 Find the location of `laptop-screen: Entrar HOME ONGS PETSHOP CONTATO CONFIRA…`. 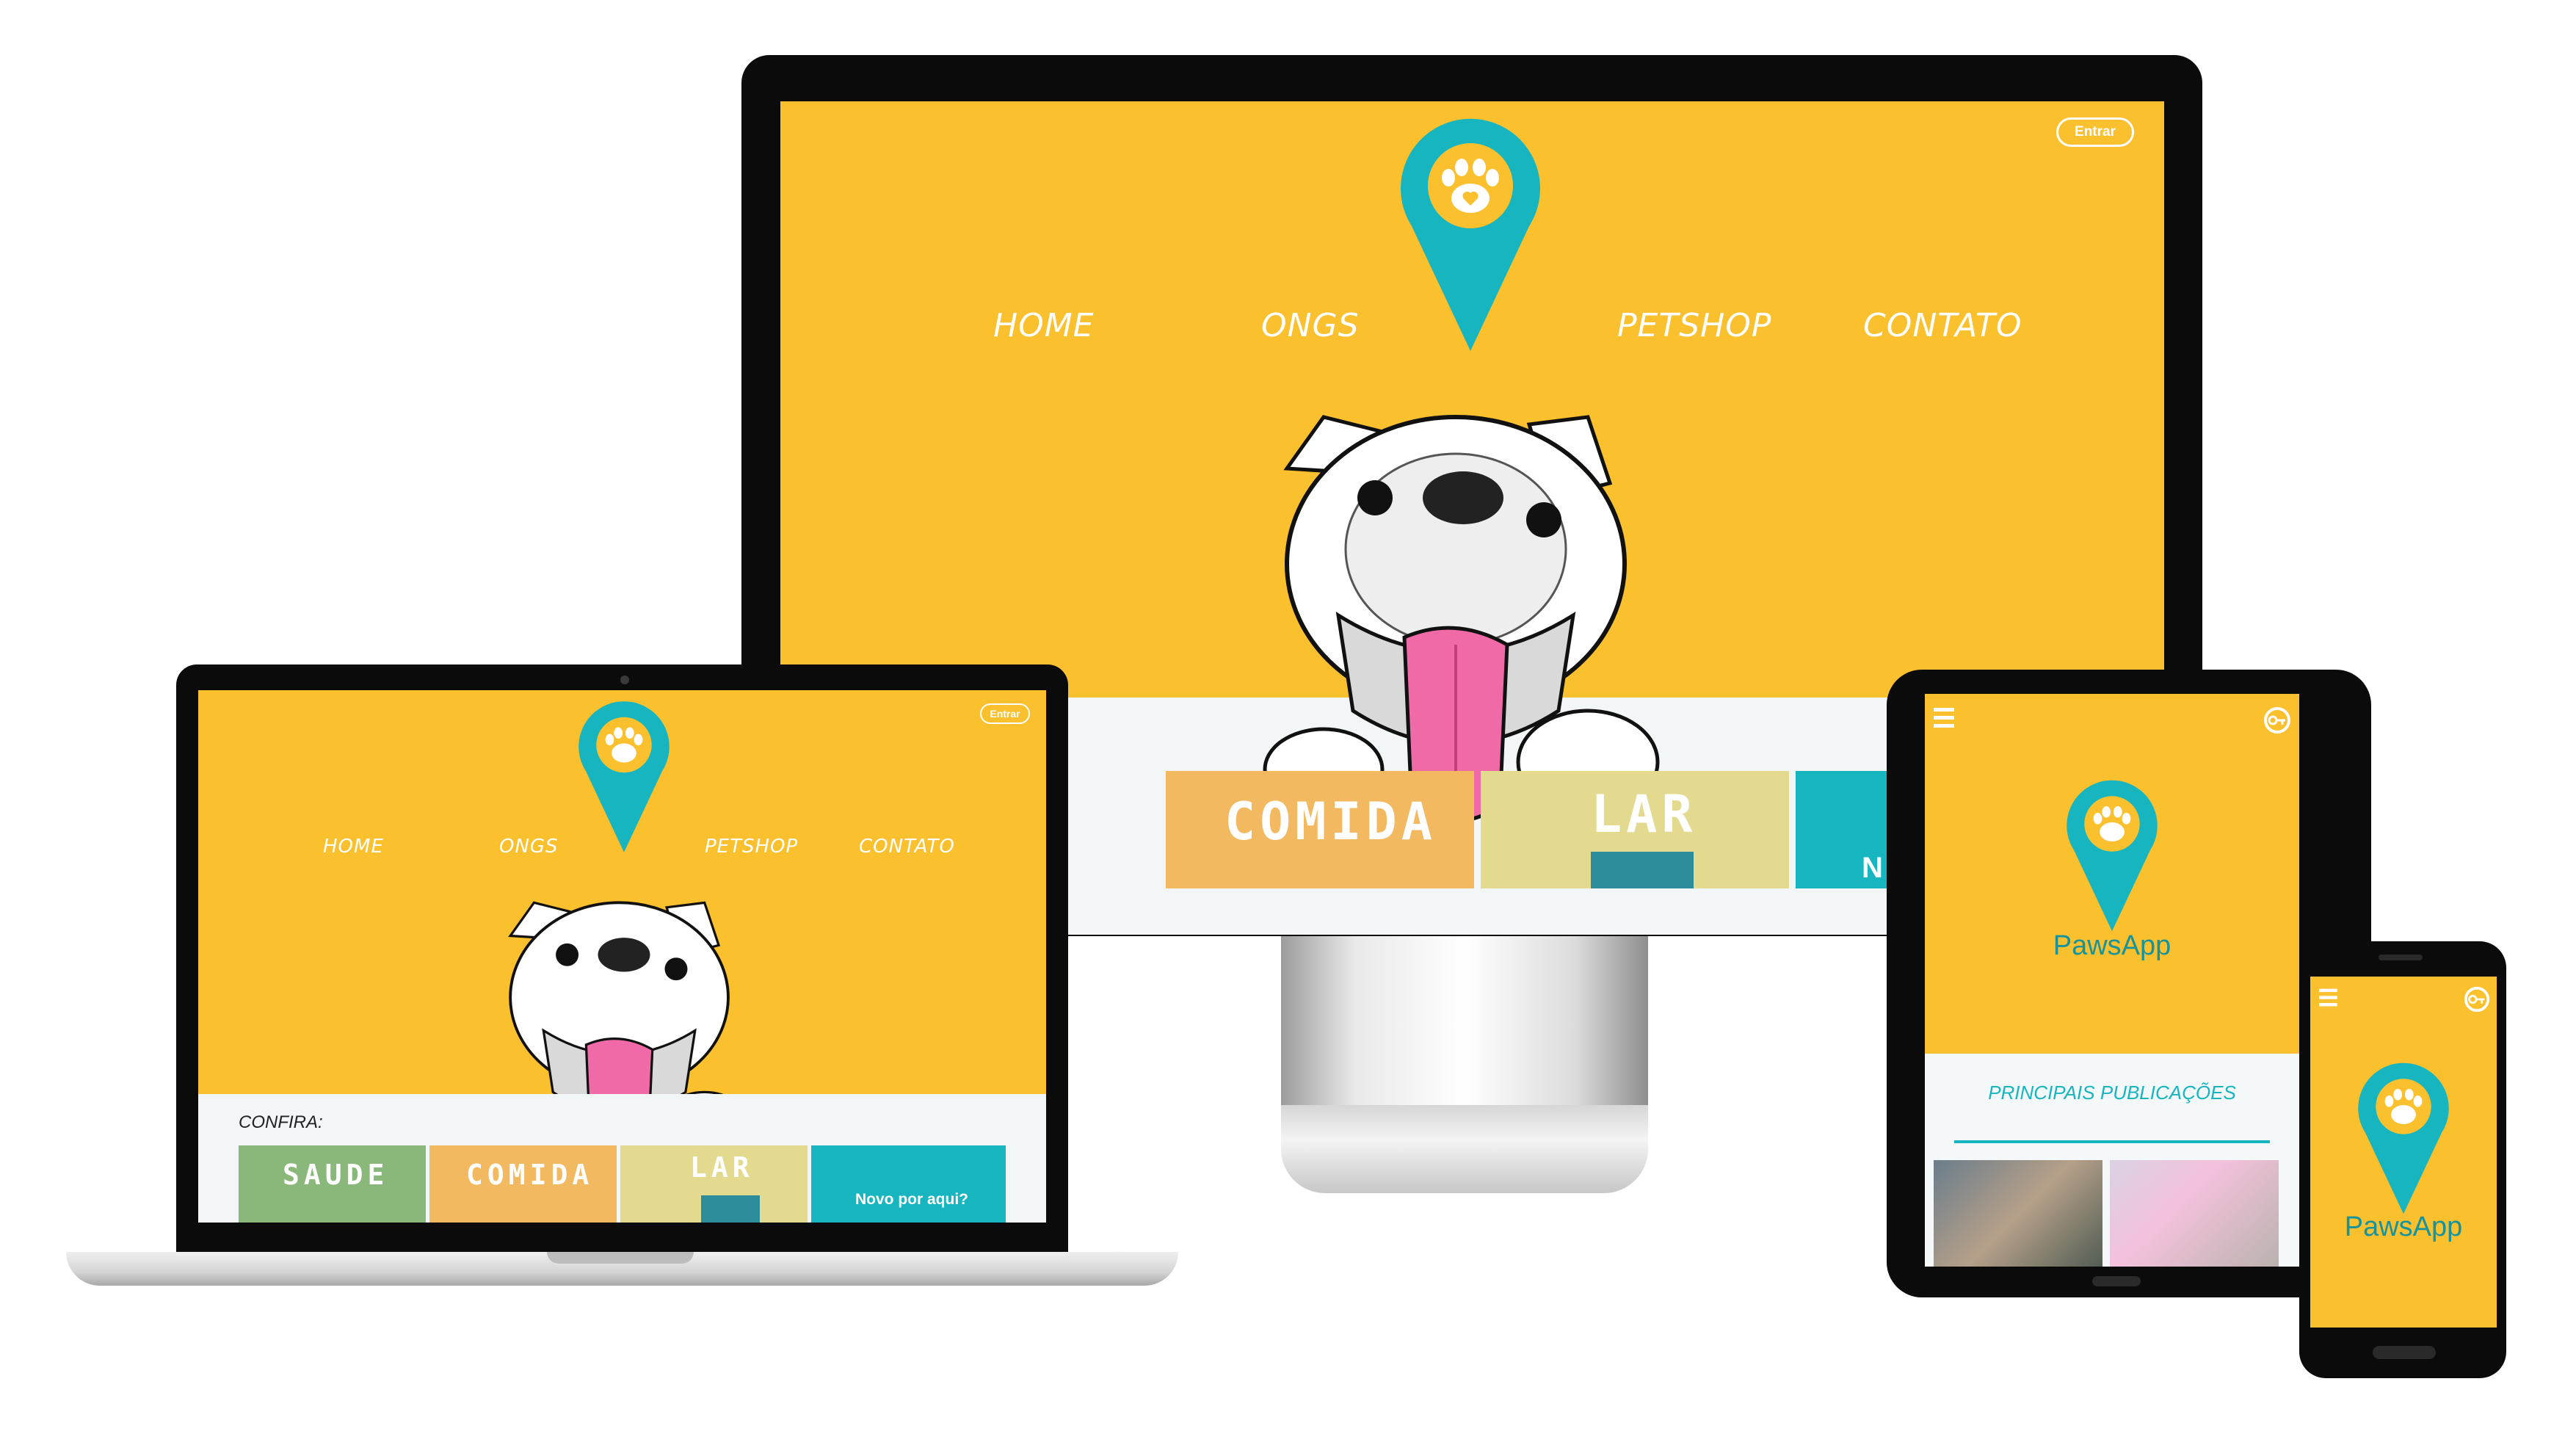

laptop-screen: Entrar HOME ONGS PETSHOP CONTATO CONFIRA… is located at coordinates (622, 956).